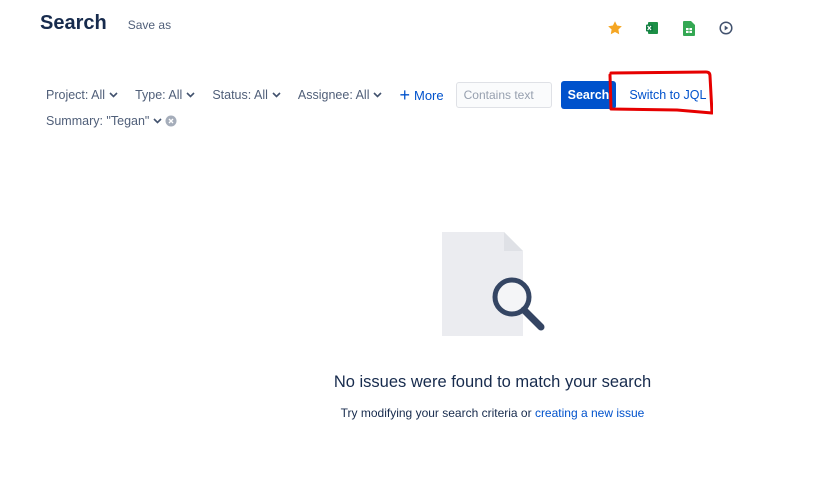 This screenshot has height=496, width=837. Describe the element at coordinates (667, 95) in the screenshot. I see `switch-to-jql-link: Switch to JQL` at that location.